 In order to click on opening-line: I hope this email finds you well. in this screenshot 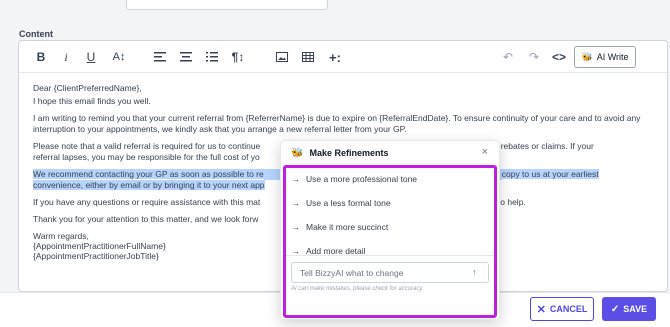, I will do `click(92, 101)`.